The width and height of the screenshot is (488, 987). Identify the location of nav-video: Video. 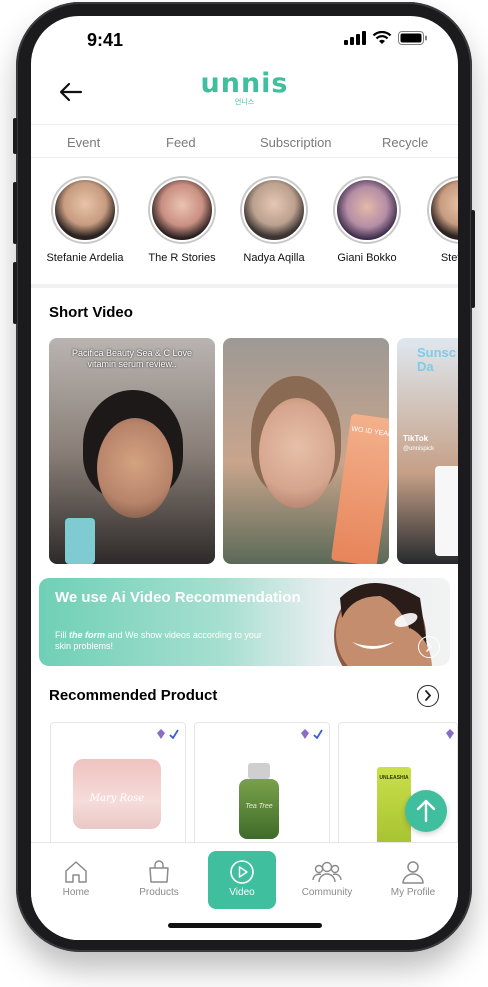
(242, 877).